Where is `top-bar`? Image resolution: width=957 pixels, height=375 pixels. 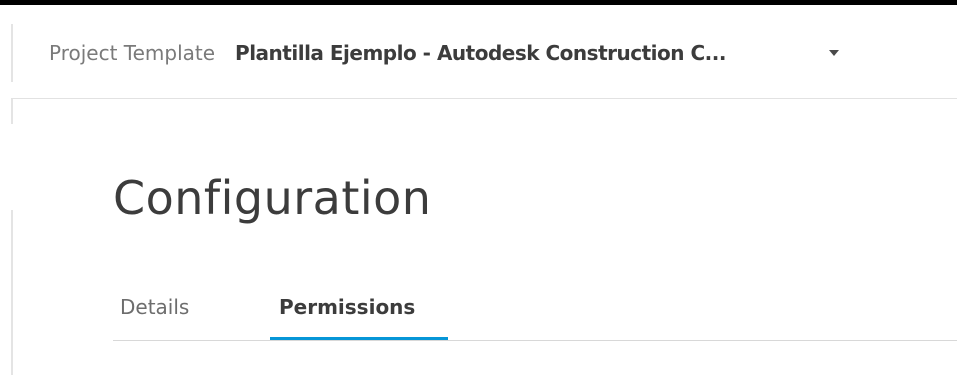 top-bar is located at coordinates (478, 2).